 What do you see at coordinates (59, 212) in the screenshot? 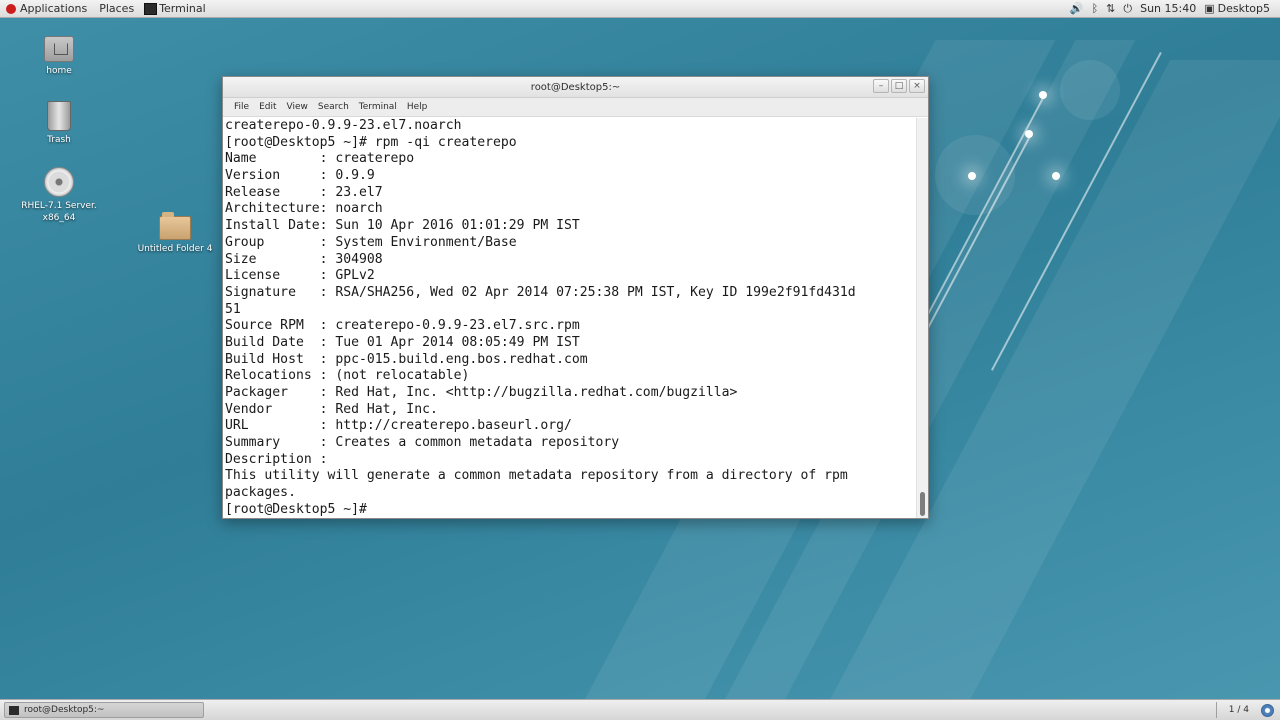
I see `desktop-icon-label: RHEL-7.1 Server. x86_64` at bounding box center [59, 212].